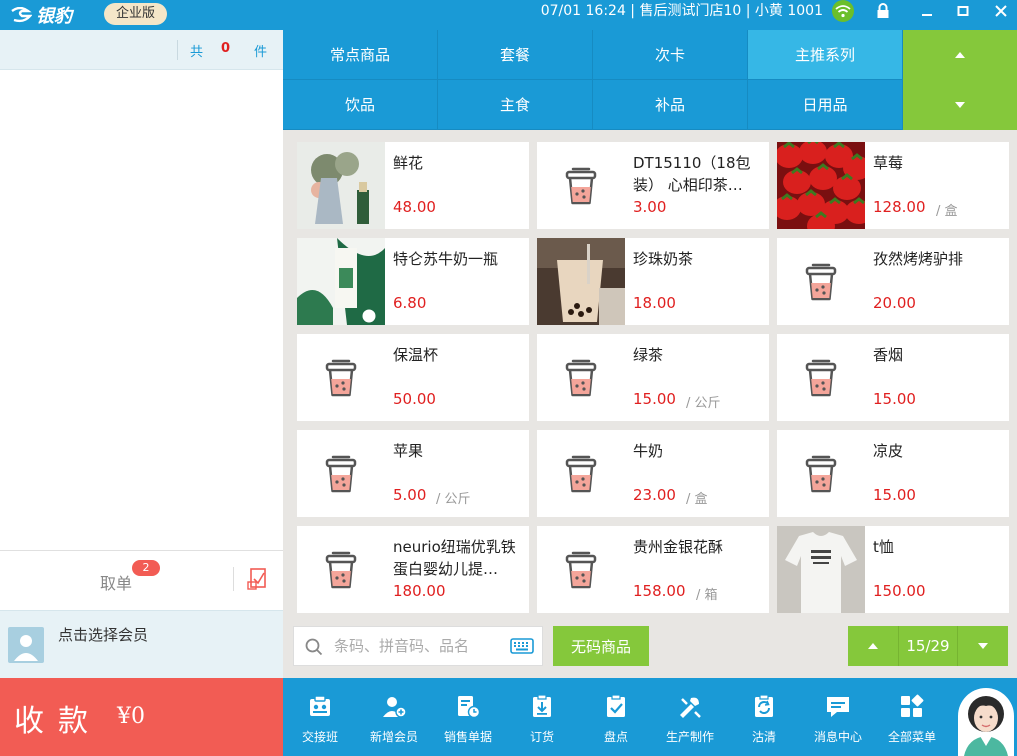  What do you see at coordinates (469, 707) in the screenshot?
I see `sales-doc-icon` at bounding box center [469, 707].